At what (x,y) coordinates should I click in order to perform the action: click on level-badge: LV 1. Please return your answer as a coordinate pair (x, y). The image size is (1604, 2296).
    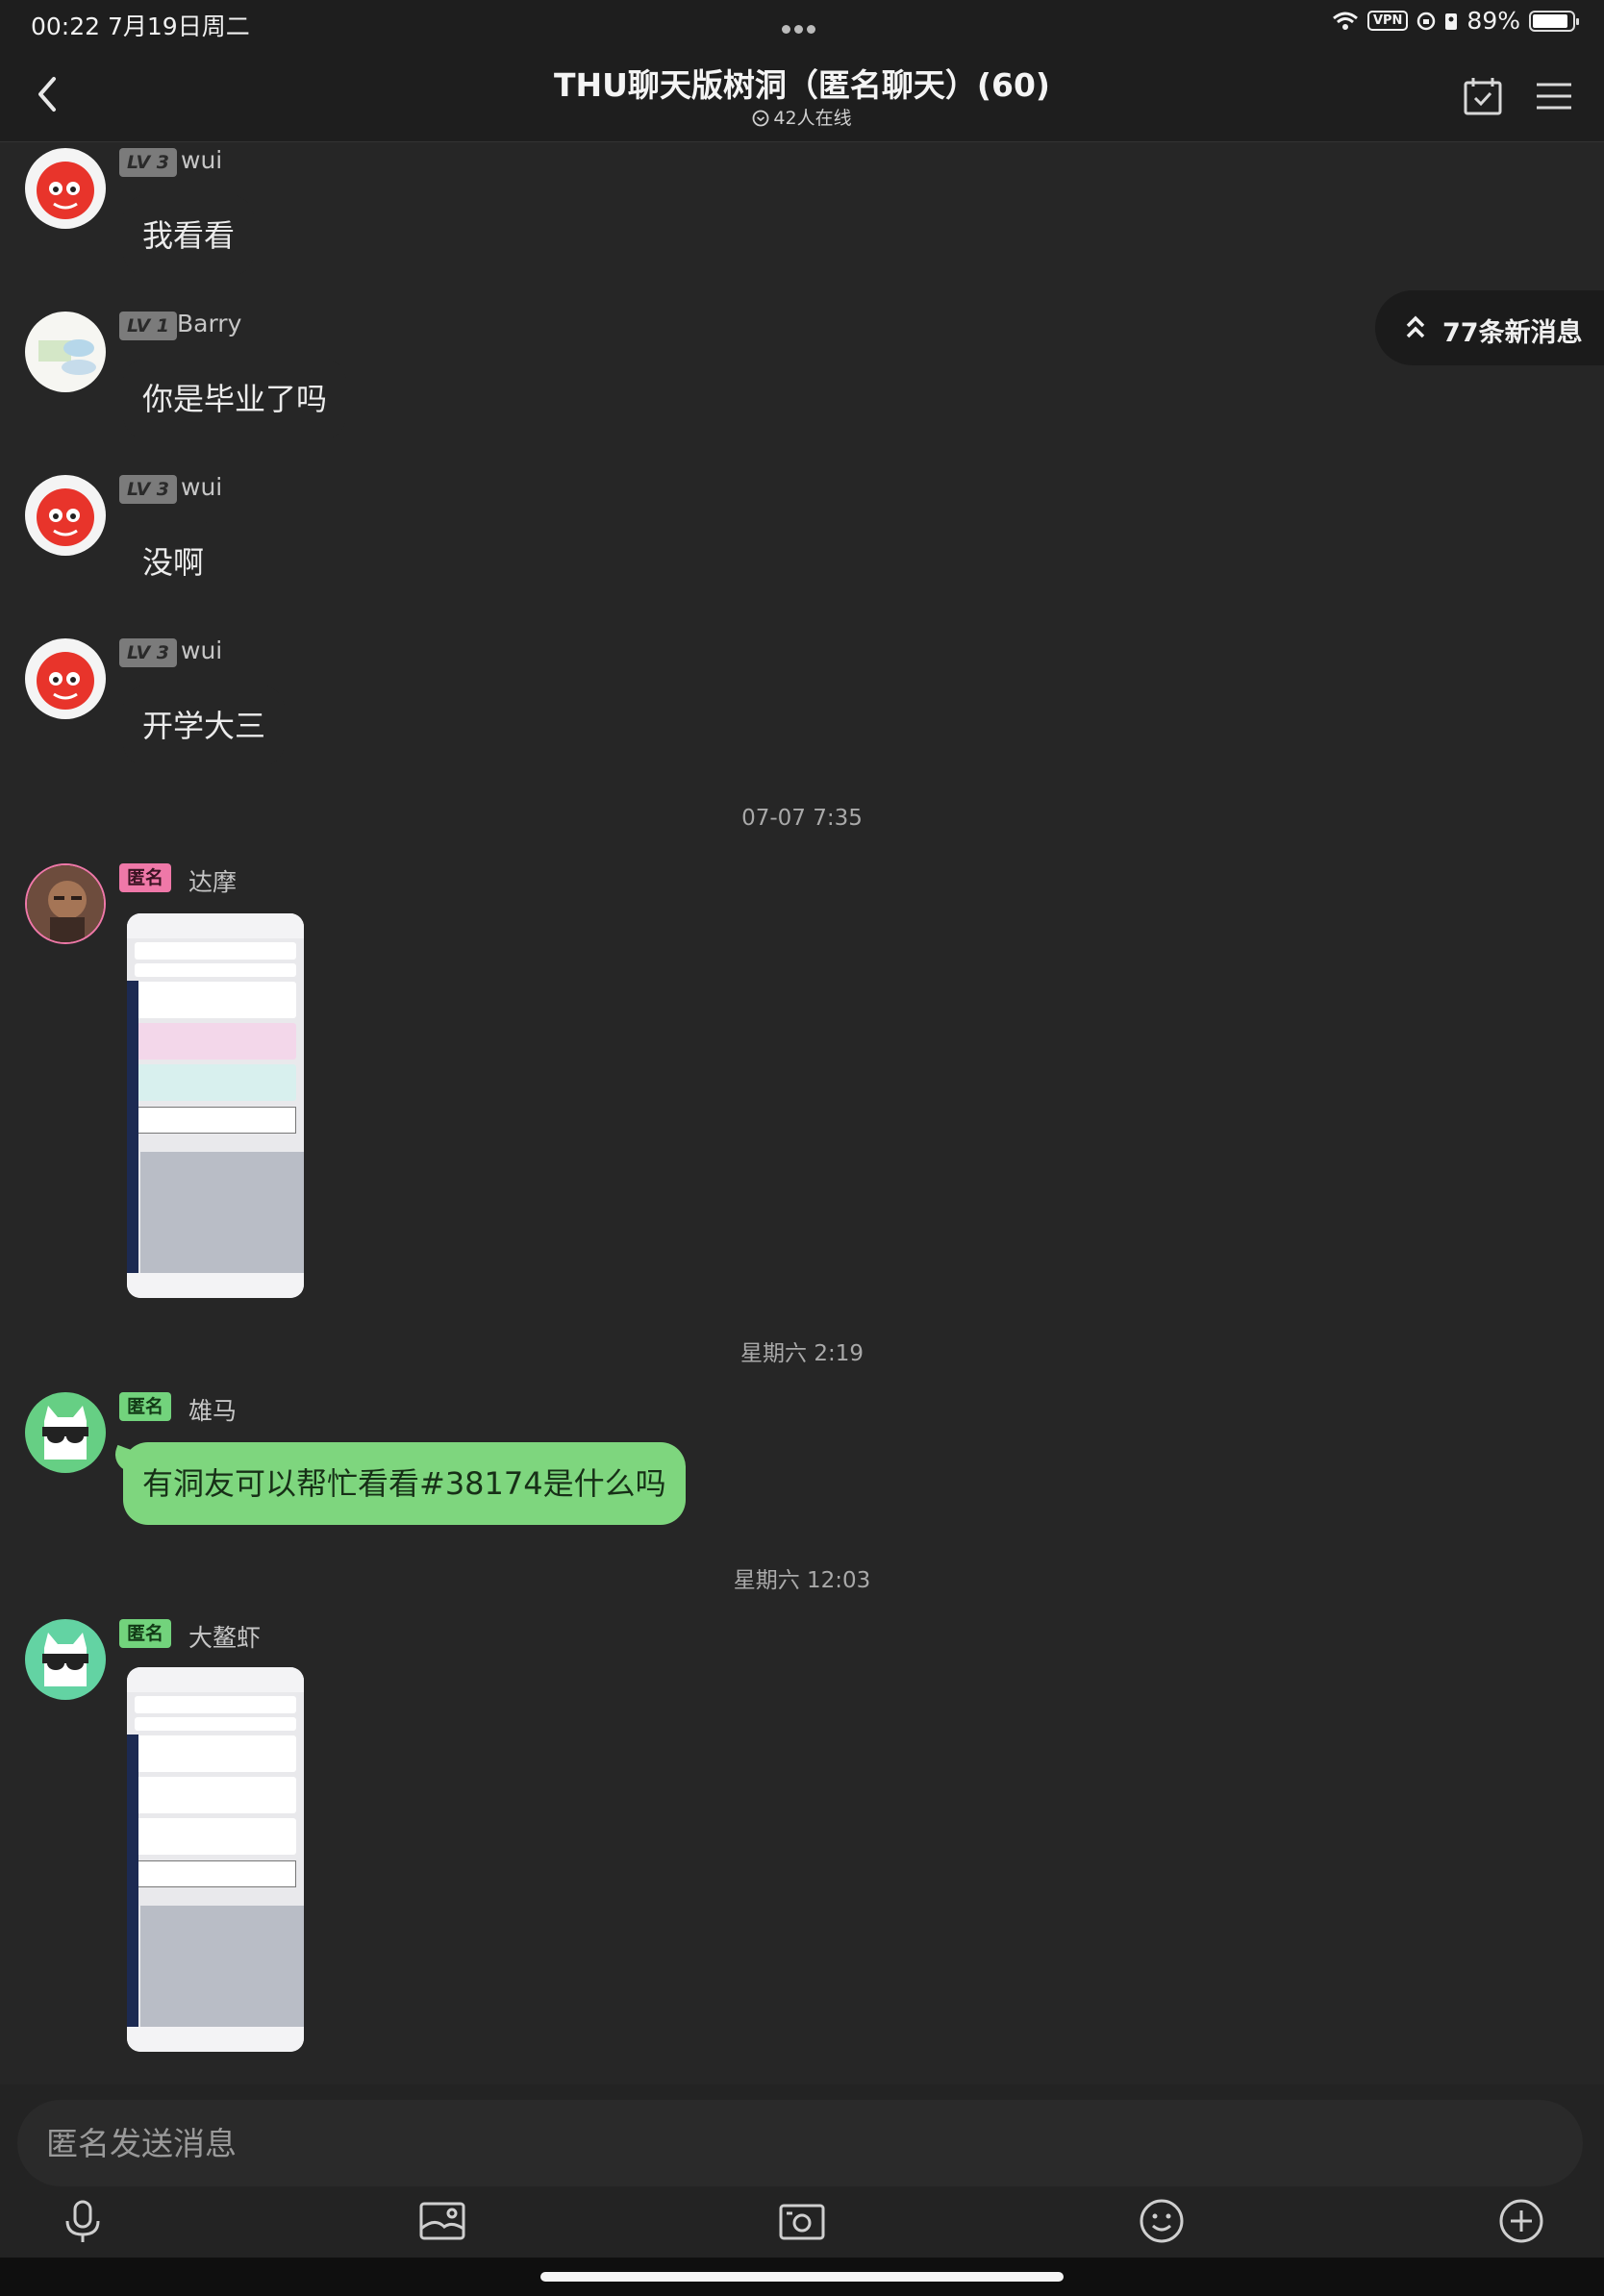
    Looking at the image, I should click on (148, 326).